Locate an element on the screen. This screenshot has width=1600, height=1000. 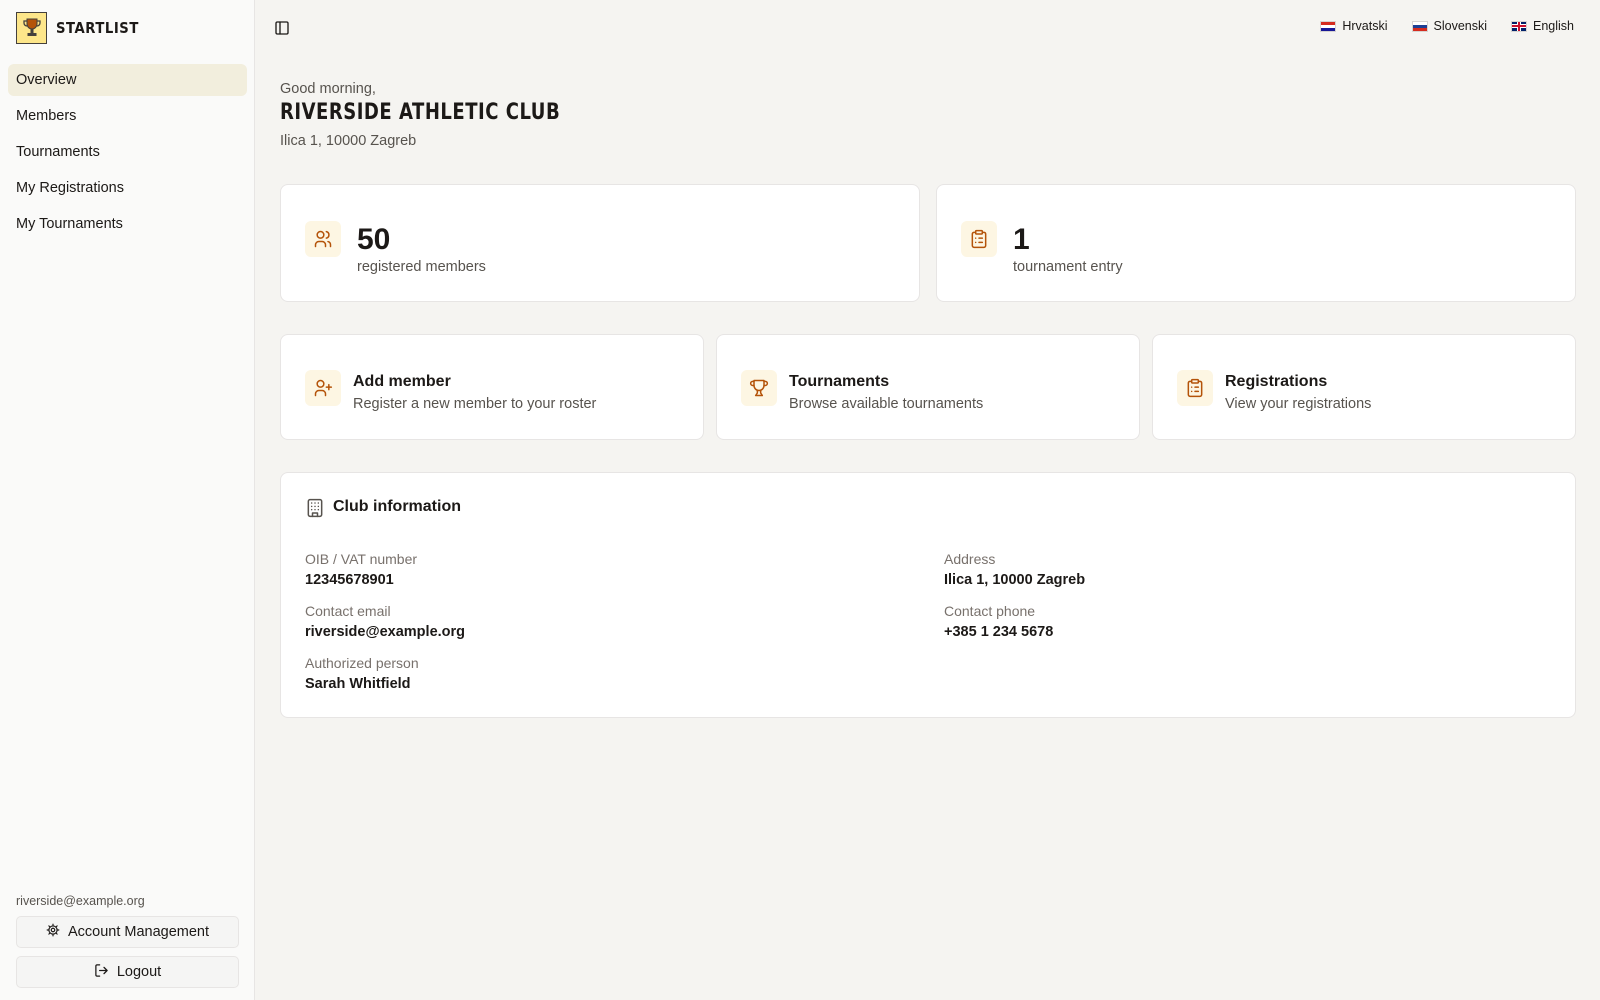
users-icon is located at coordinates (323, 239).